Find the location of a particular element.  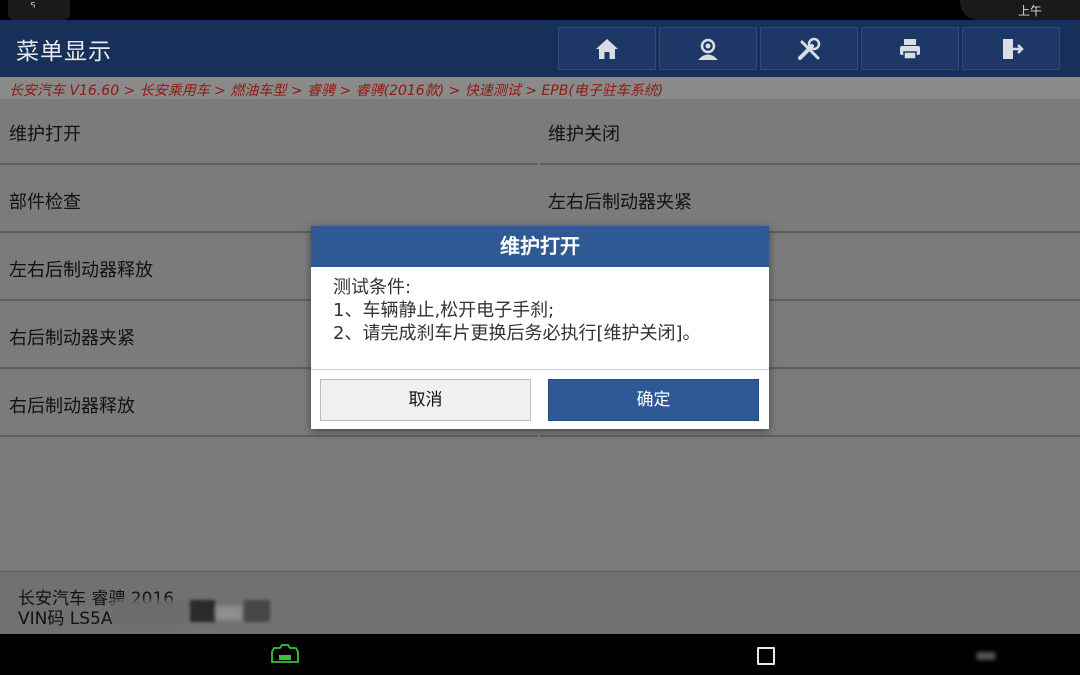

menu-item-label: 右后制动器释放 is located at coordinates (72, 406).